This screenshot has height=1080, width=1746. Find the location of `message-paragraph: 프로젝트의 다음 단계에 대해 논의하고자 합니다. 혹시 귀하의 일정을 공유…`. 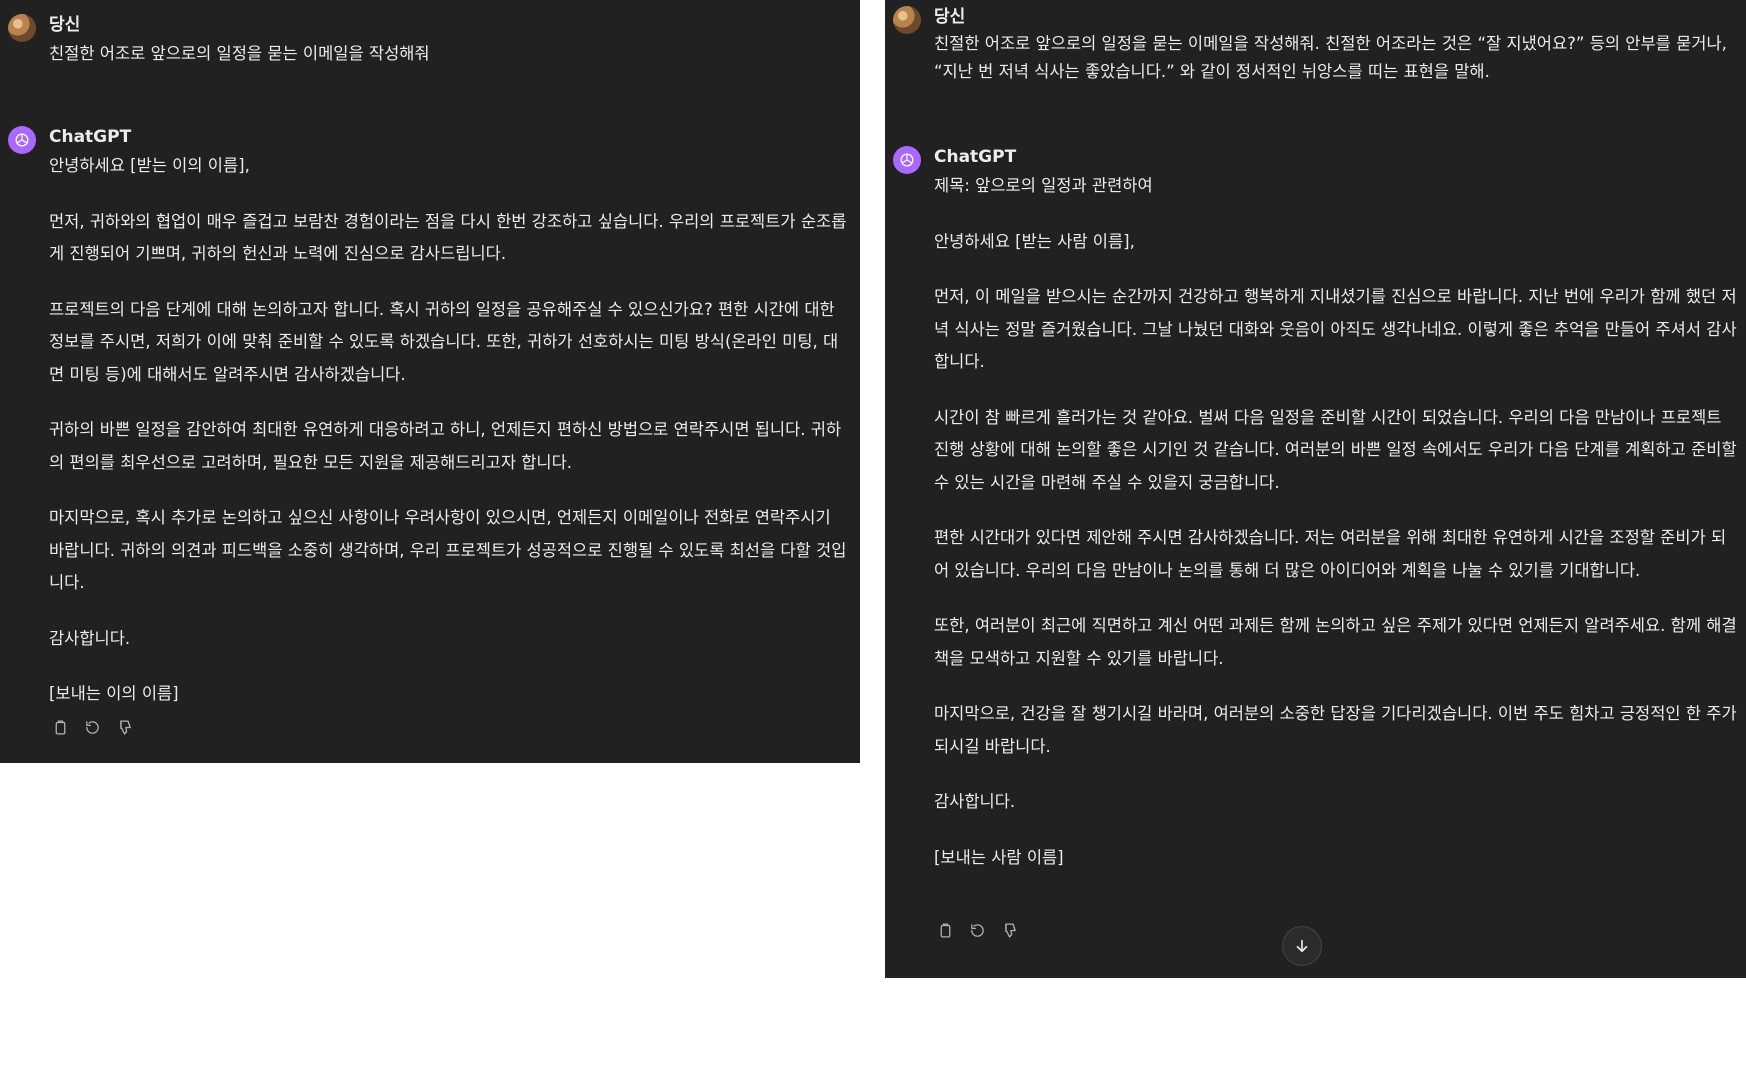

message-paragraph: 프로젝트의 다음 단계에 대해 논의하고자 합니다. 혹시 귀하의 일정을 공유… is located at coordinates (444, 341).